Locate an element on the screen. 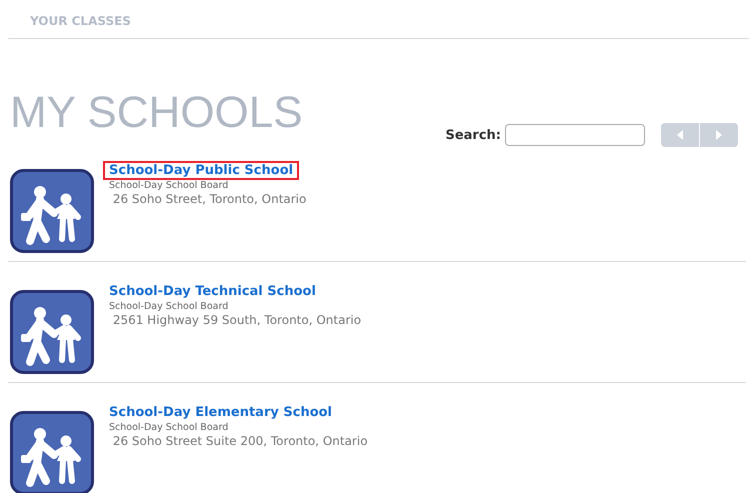  right-triangle-icon is located at coordinates (719, 135).